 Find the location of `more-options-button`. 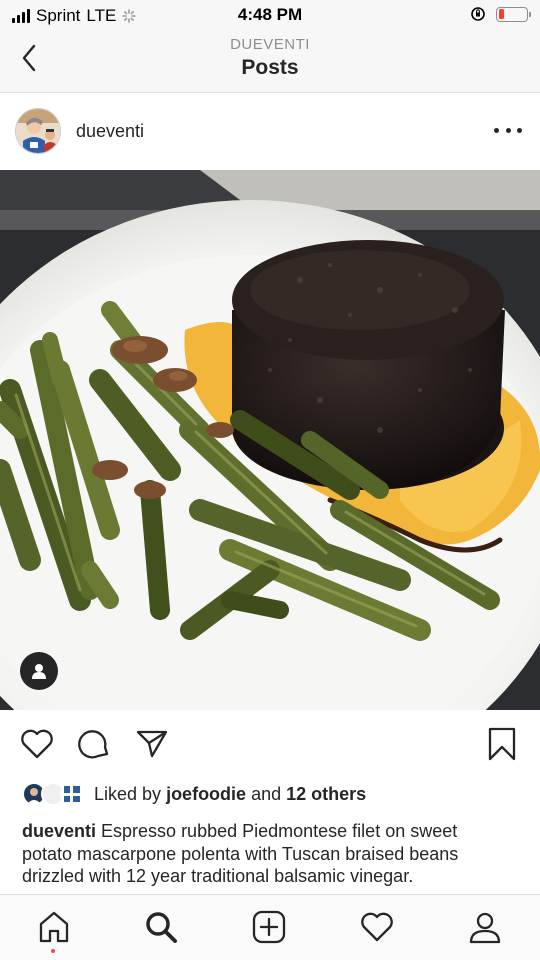

more-options-button is located at coordinates (508, 130).